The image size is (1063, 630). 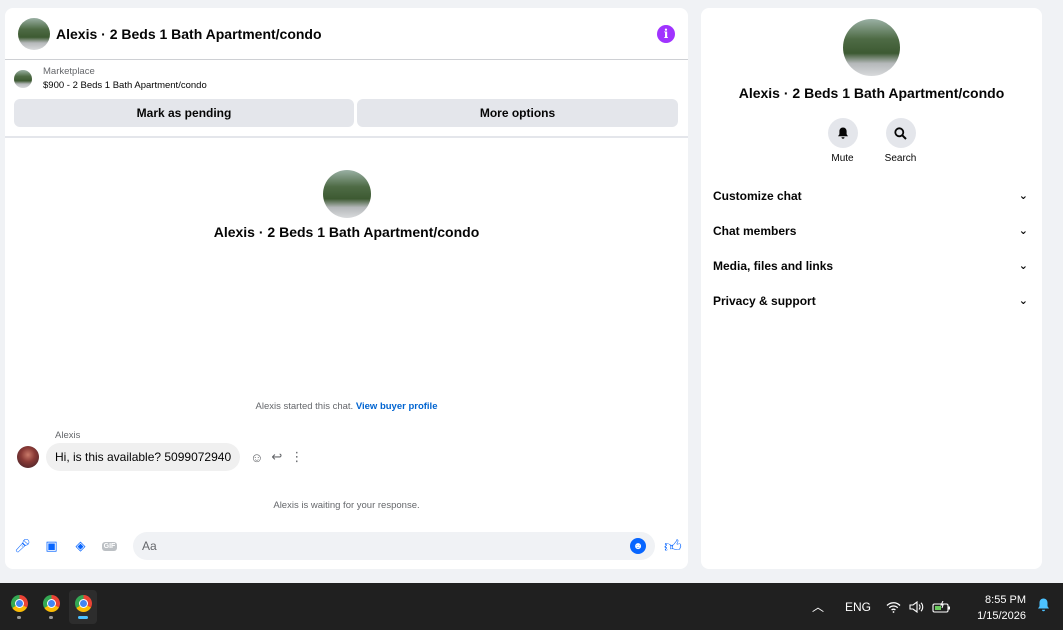 What do you see at coordinates (764, 300) in the screenshot?
I see `section-label: Privacy & support` at bounding box center [764, 300].